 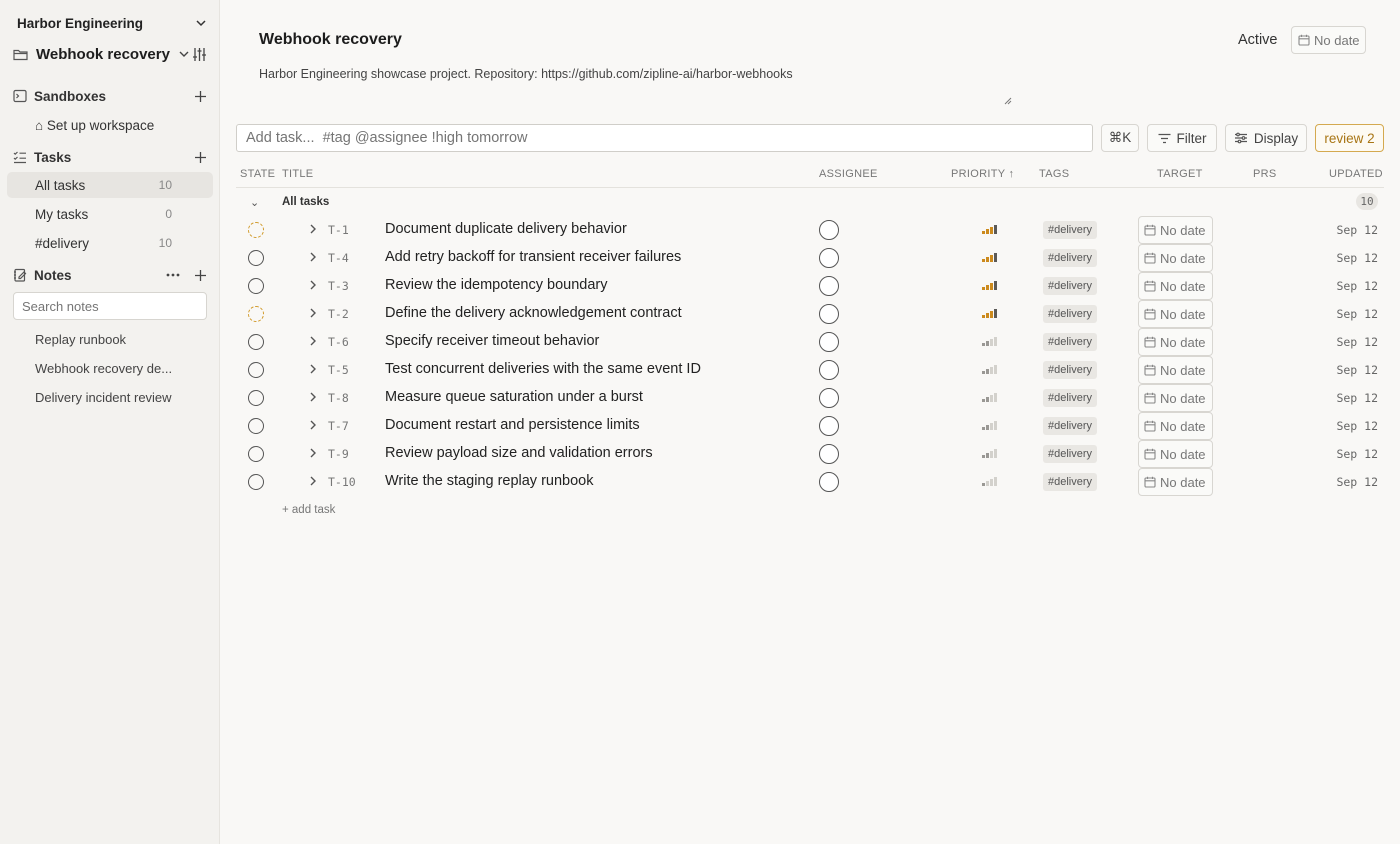 I want to click on command-shortcut-button: ⌘K, so click(x=1120, y=138).